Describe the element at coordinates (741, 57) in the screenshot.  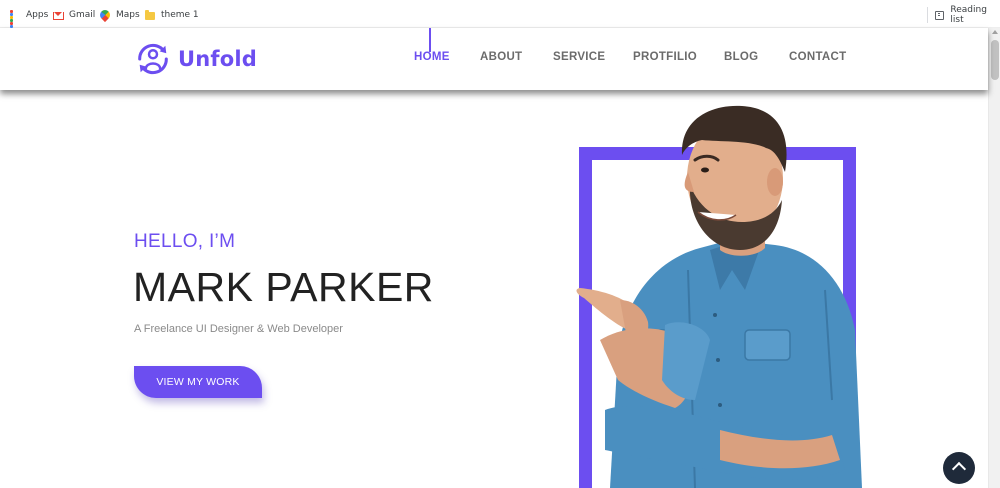
I see `nav-blog: BLOG` at that location.